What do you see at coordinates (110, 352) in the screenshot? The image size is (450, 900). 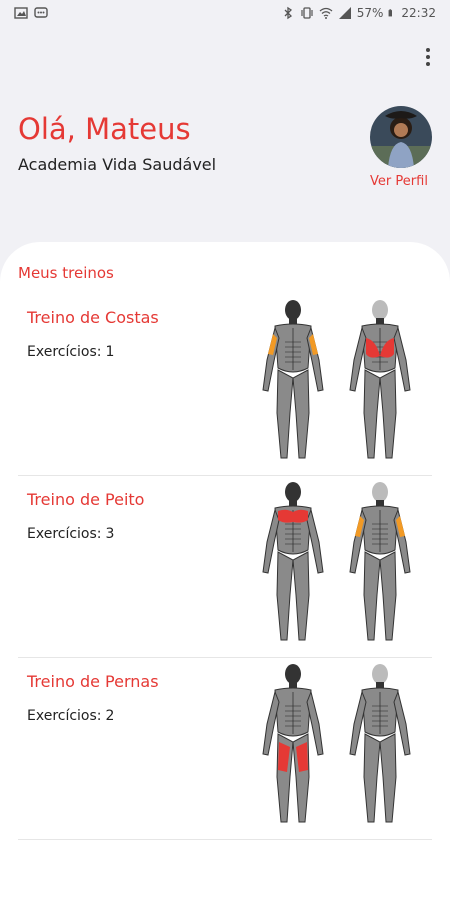 I see `exercise-count-value: 1` at bounding box center [110, 352].